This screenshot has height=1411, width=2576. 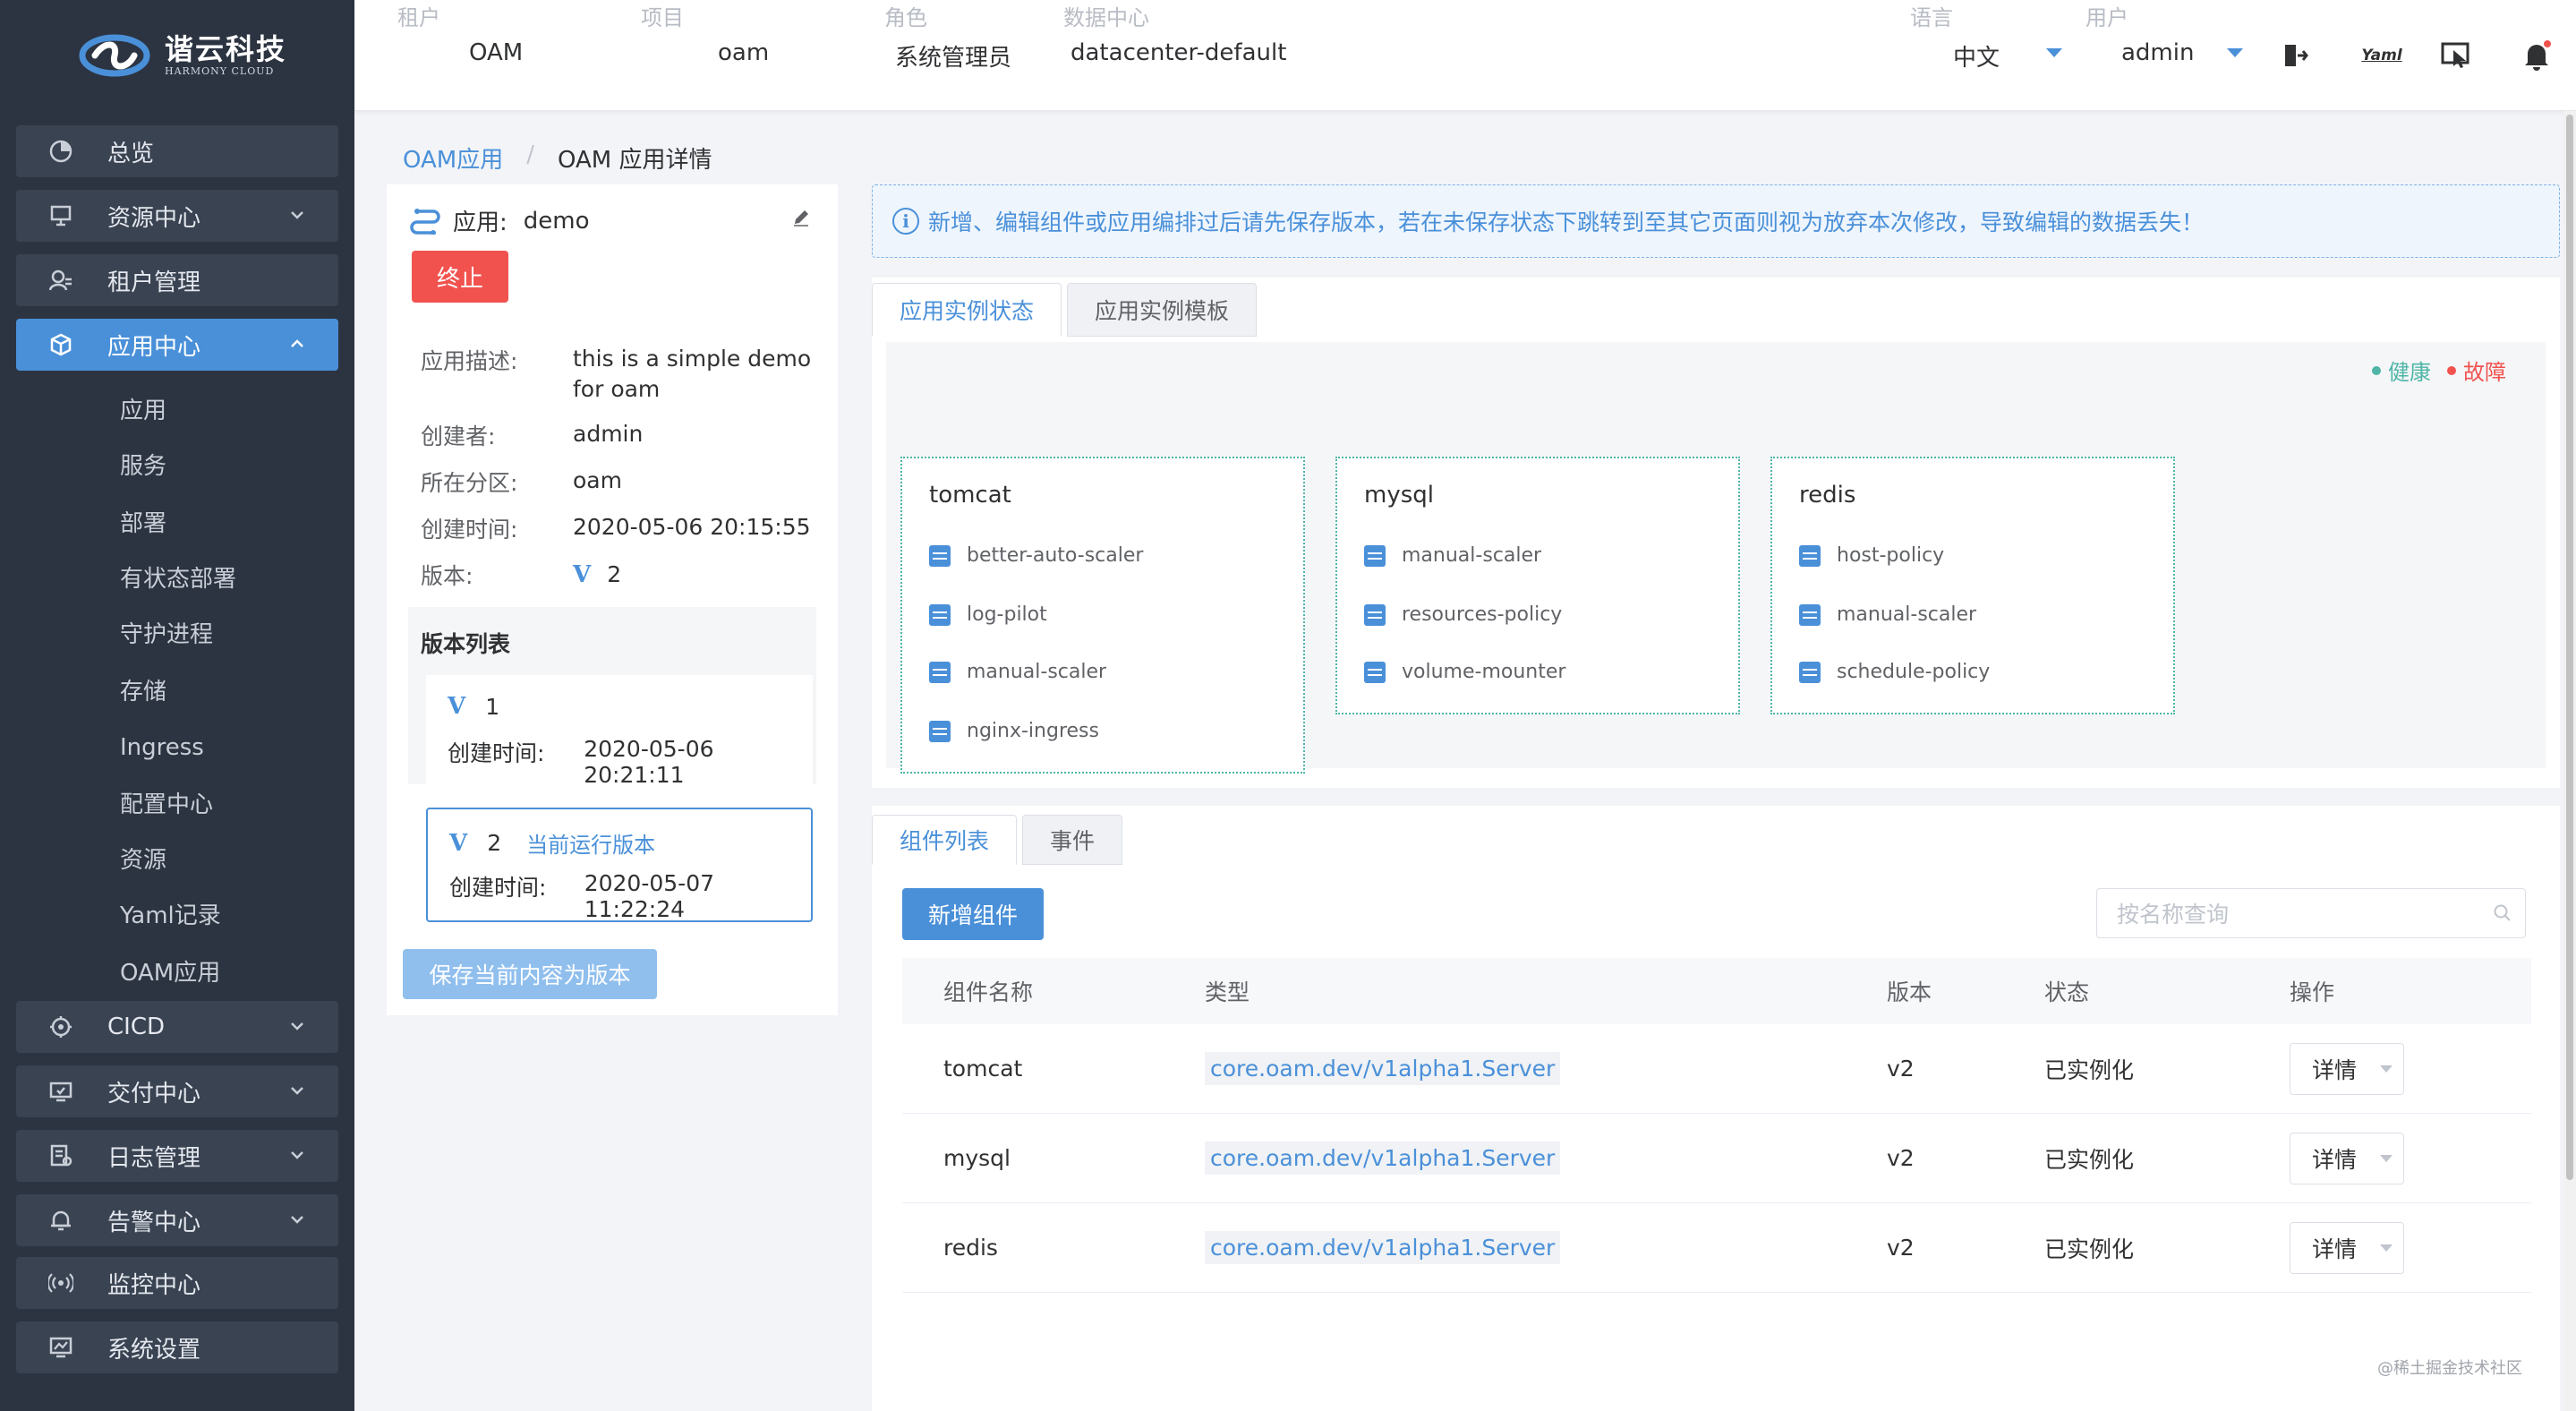 I want to click on chevron-up-icon, so click(x=297, y=343).